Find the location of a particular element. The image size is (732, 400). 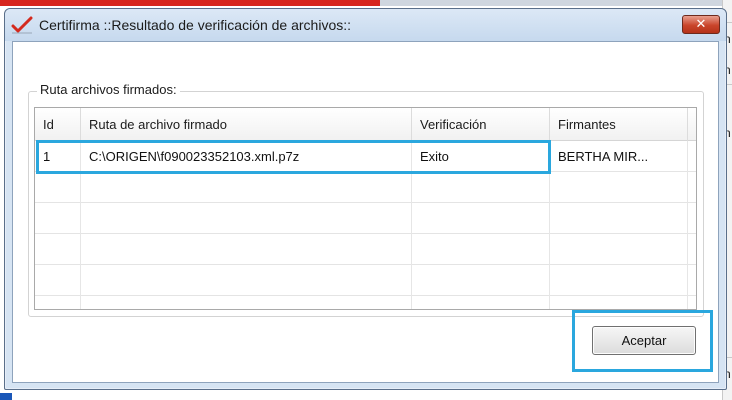

background-blue-marker is located at coordinates (6, 396).